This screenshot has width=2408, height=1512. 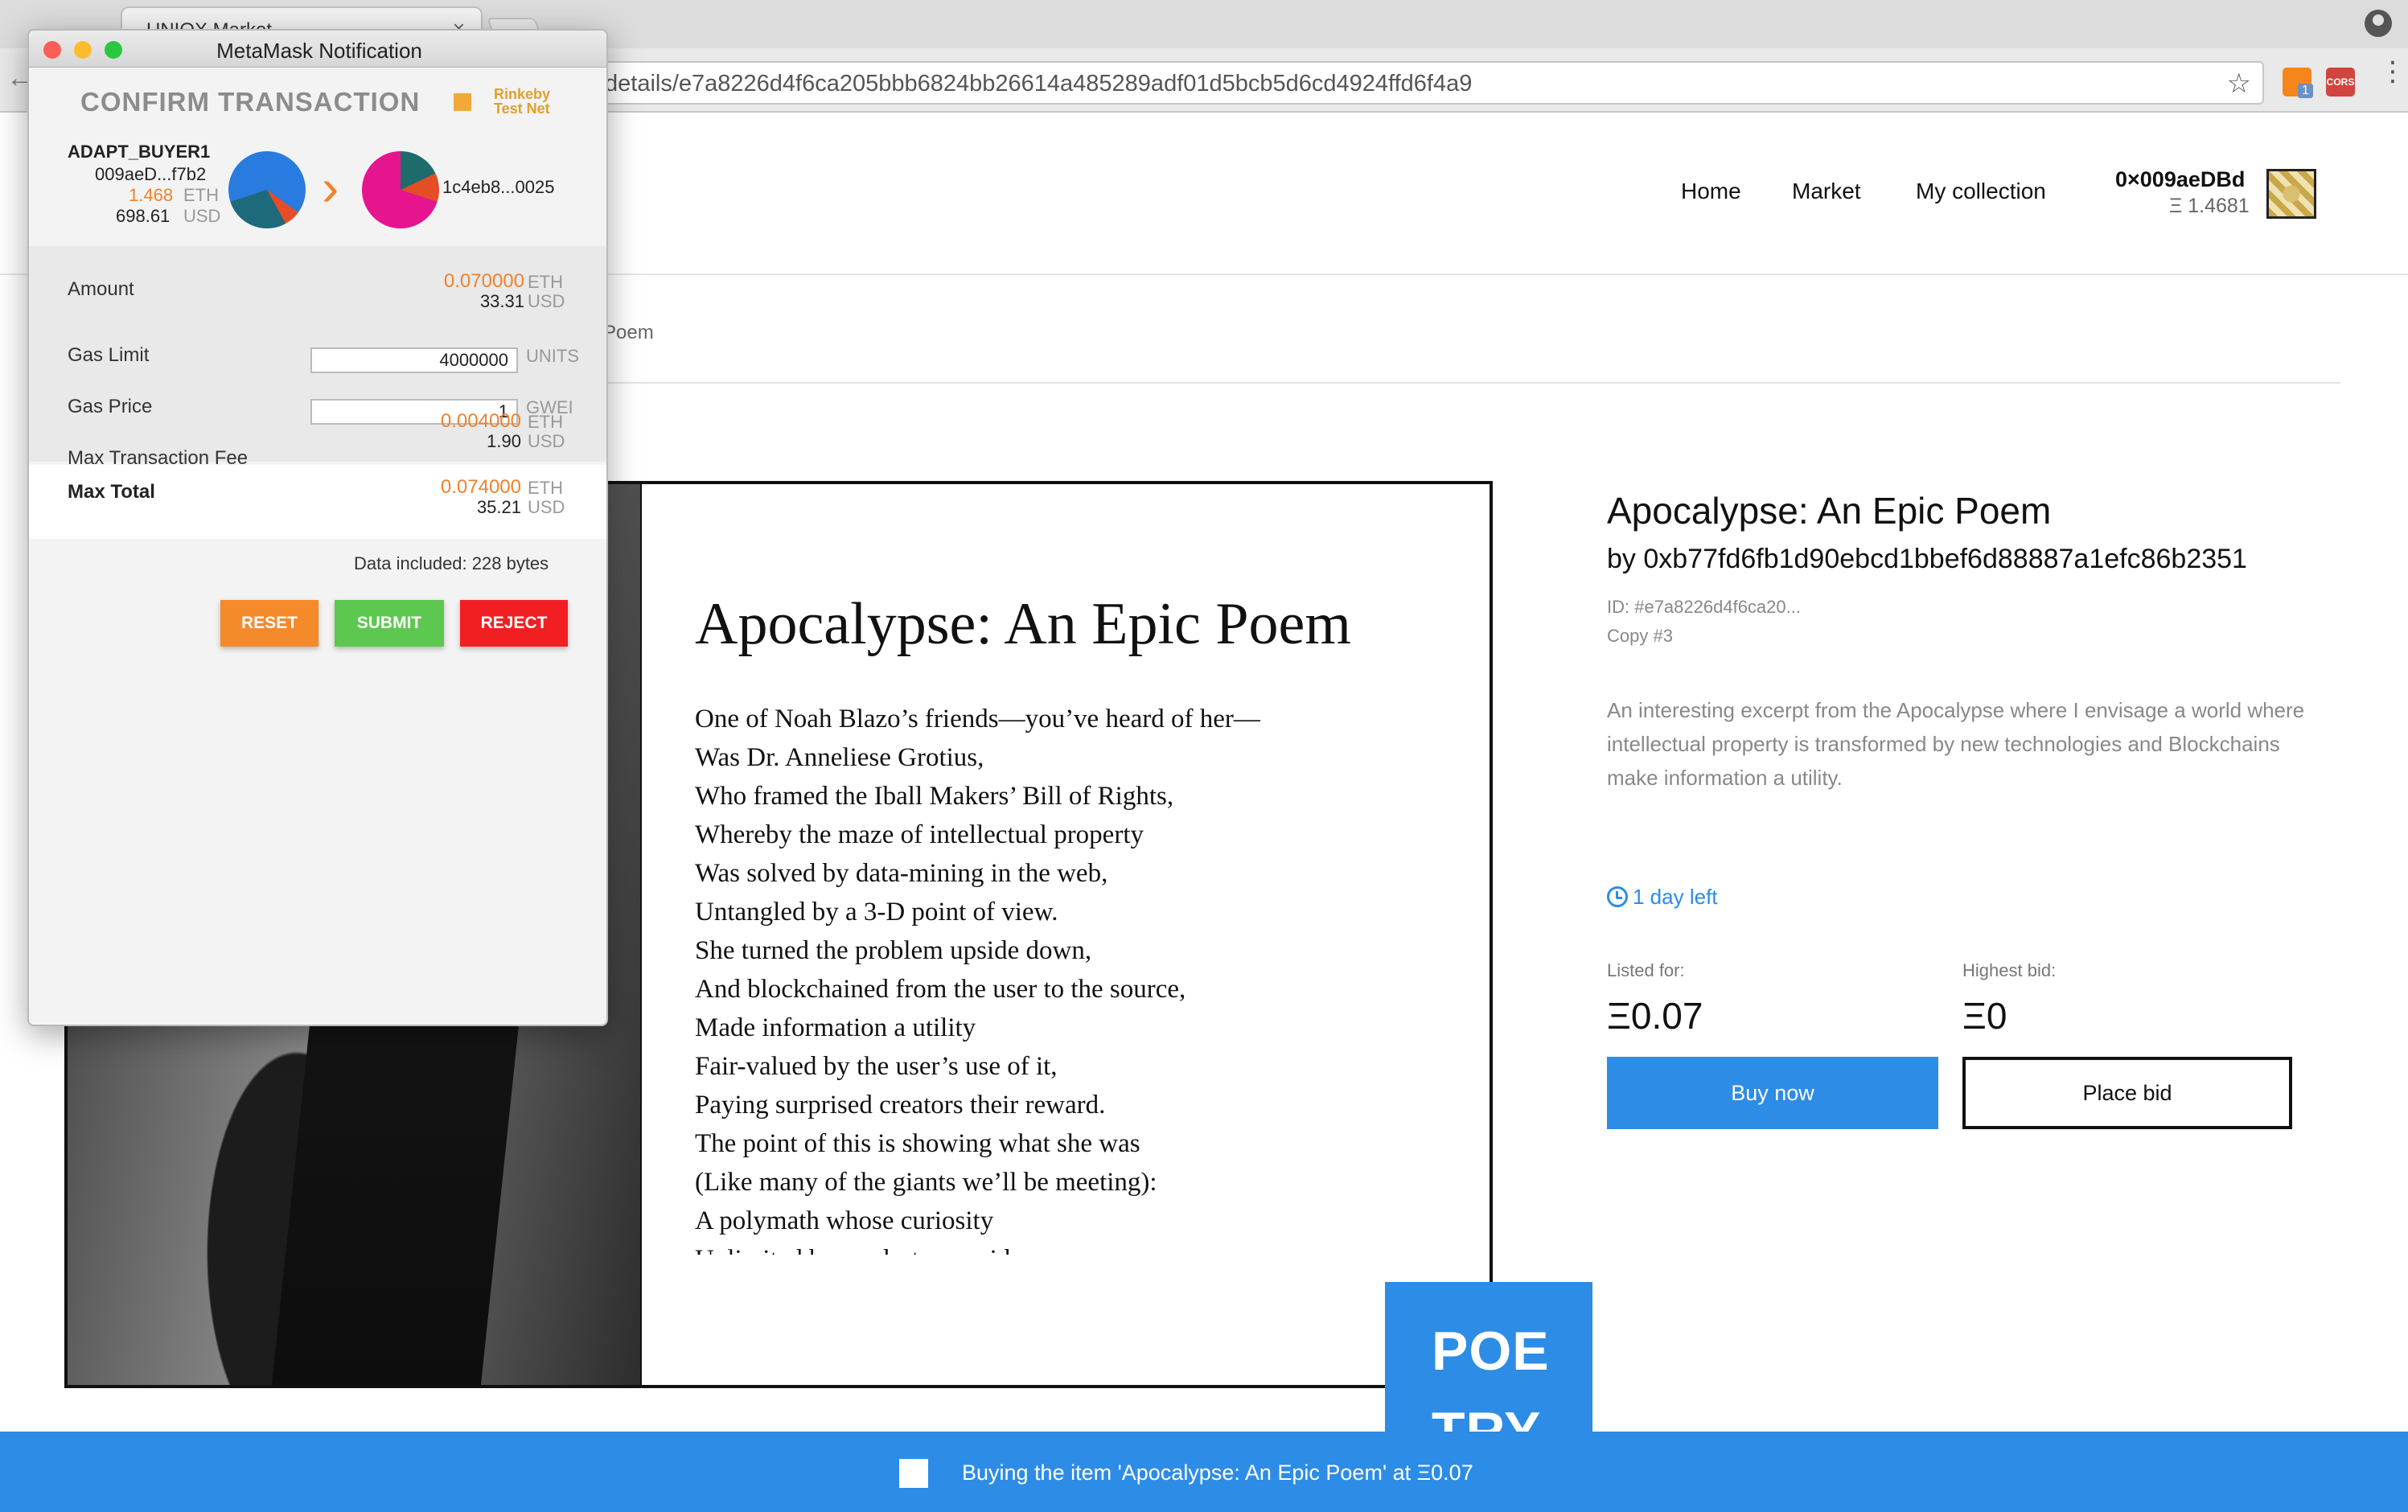 What do you see at coordinates (522, 102) in the screenshot?
I see `network-label: Rinkeby Test Net` at bounding box center [522, 102].